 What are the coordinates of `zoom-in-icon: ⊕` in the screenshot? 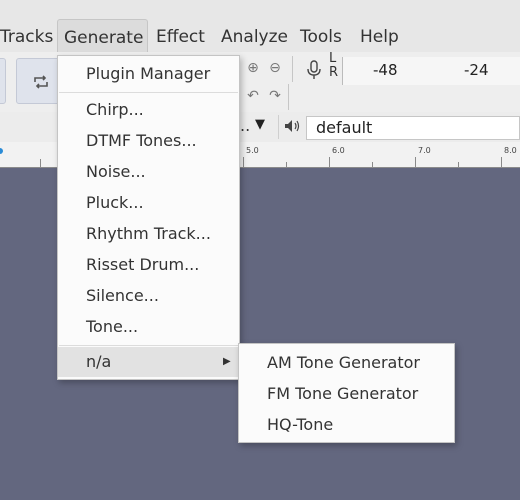 It's located at (253, 68).